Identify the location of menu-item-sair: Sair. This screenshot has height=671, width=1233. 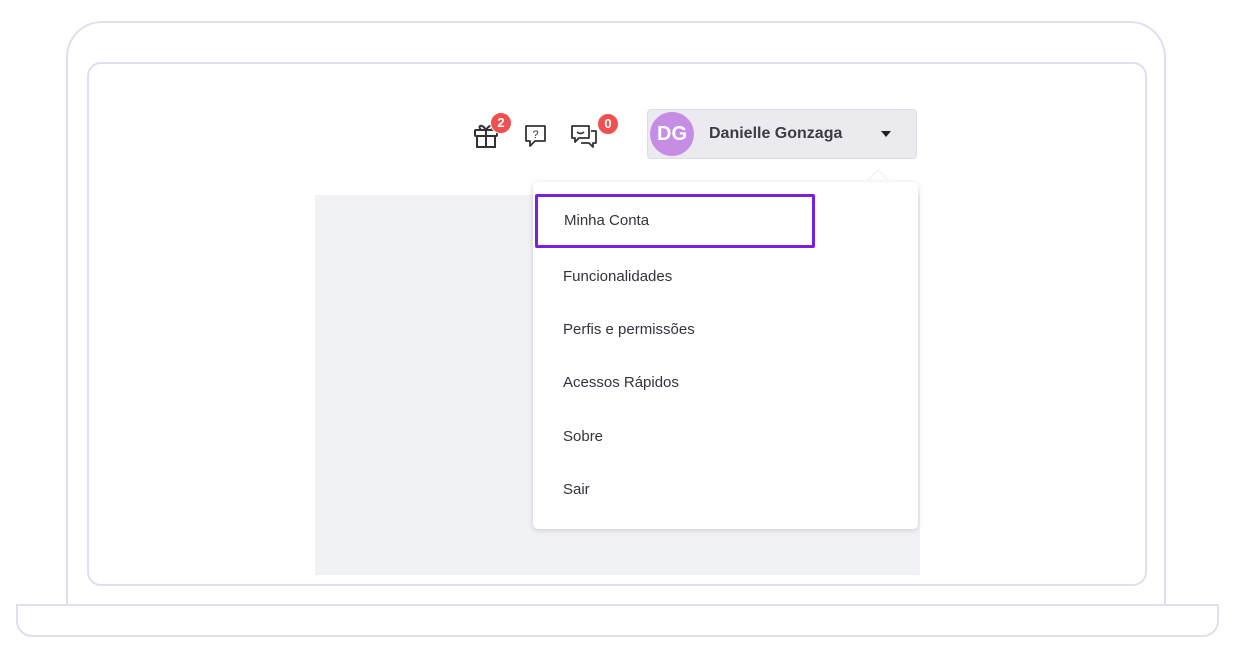
(725, 490).